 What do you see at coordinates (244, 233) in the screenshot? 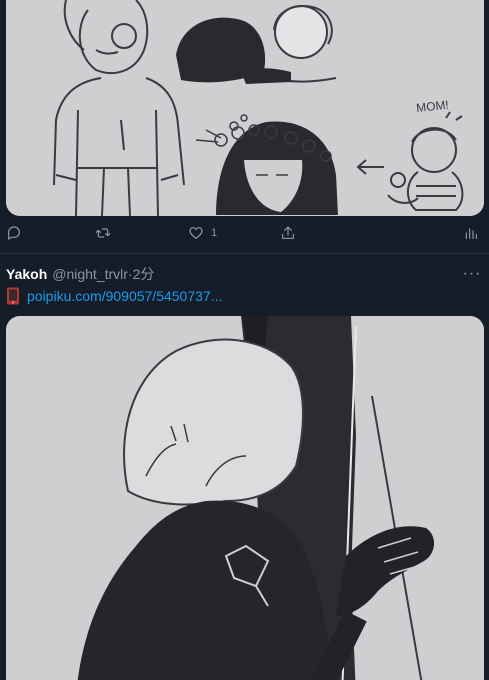
I see `previous-tweet-actions: 1` at bounding box center [244, 233].